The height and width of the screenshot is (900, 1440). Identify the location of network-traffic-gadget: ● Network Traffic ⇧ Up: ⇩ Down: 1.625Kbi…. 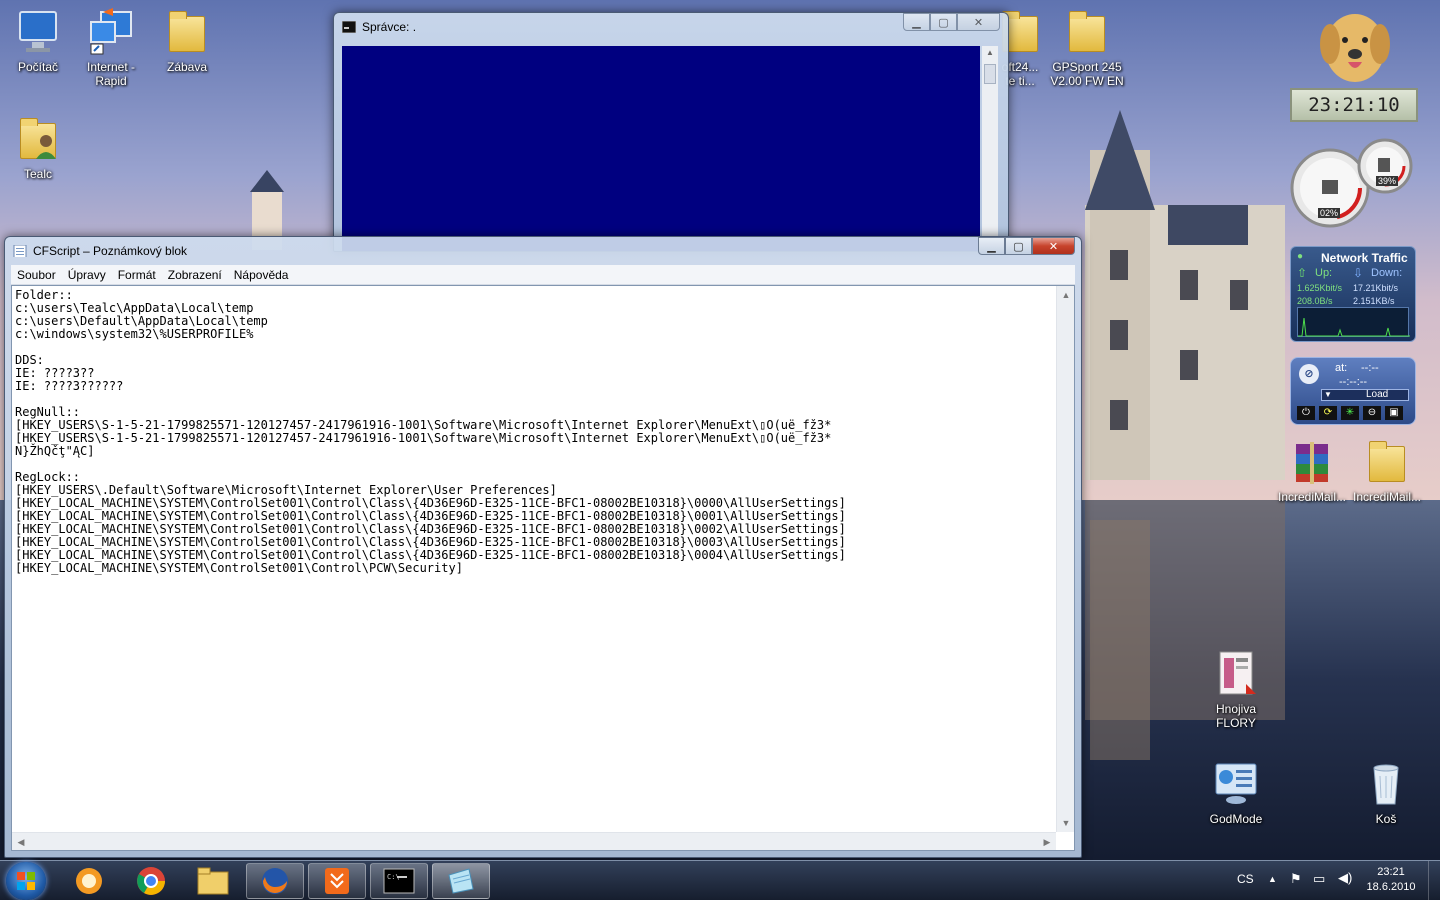
(1353, 294).